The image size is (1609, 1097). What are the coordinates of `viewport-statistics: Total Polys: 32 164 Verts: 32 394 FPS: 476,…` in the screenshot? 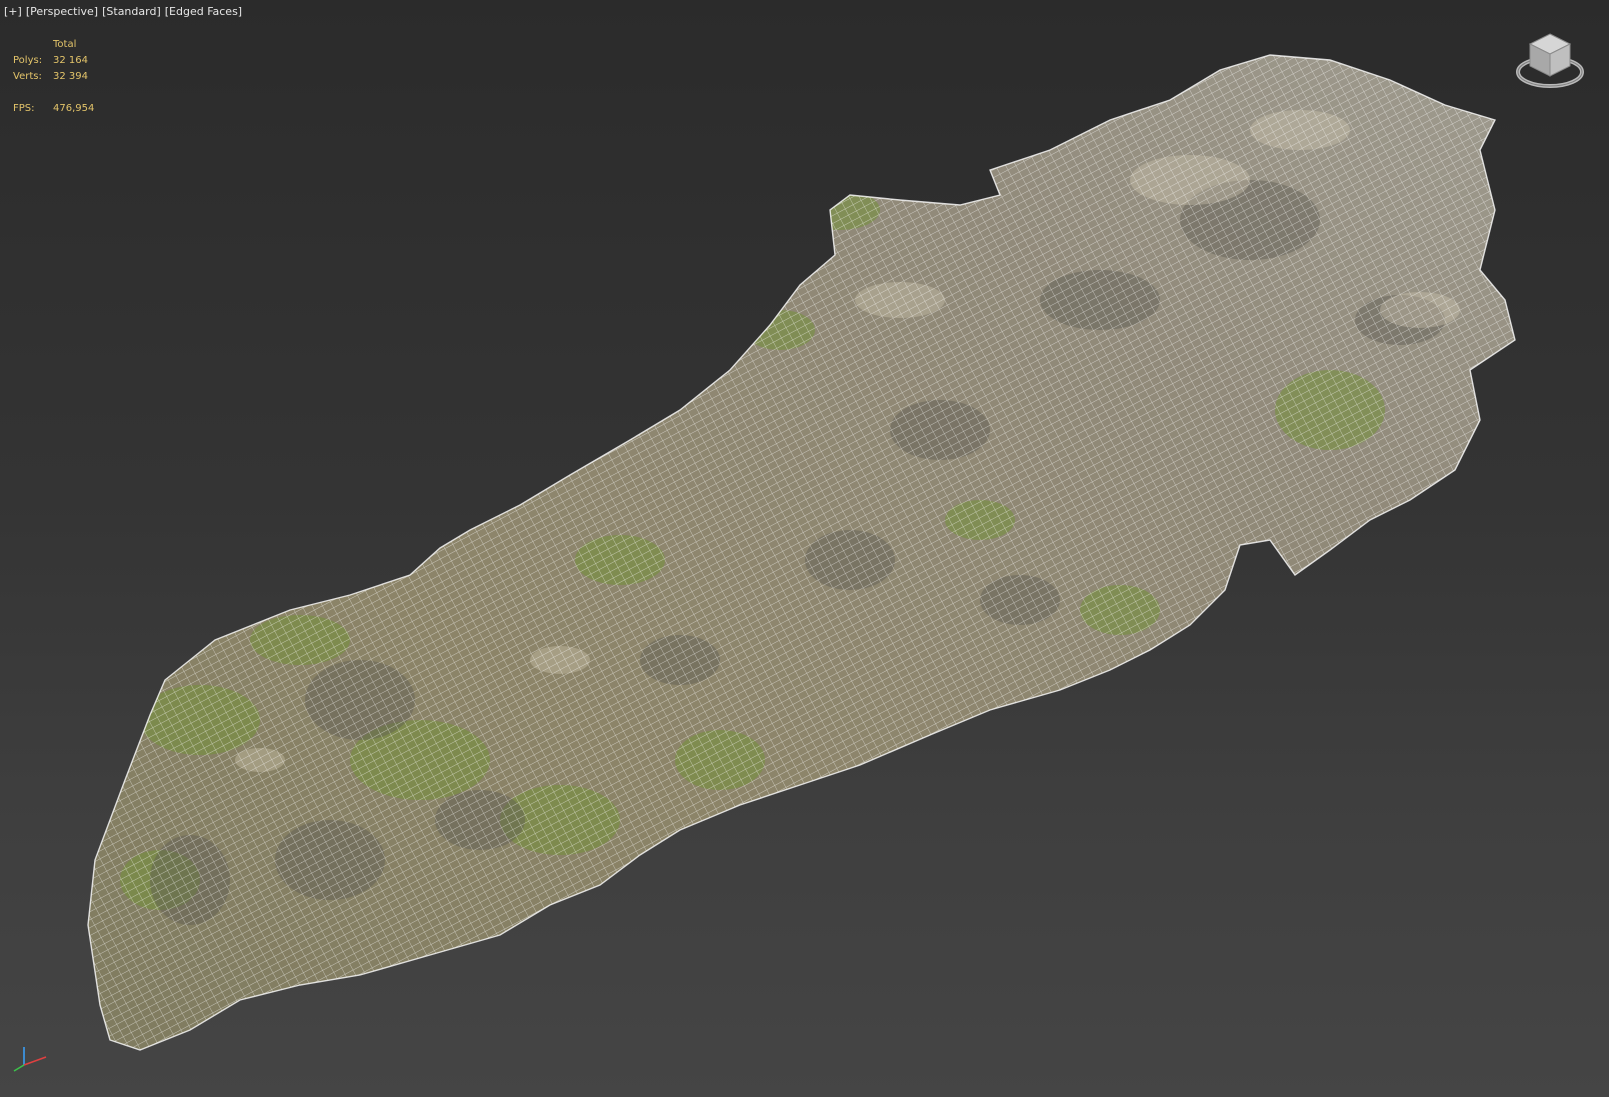 It's located at (53, 77).